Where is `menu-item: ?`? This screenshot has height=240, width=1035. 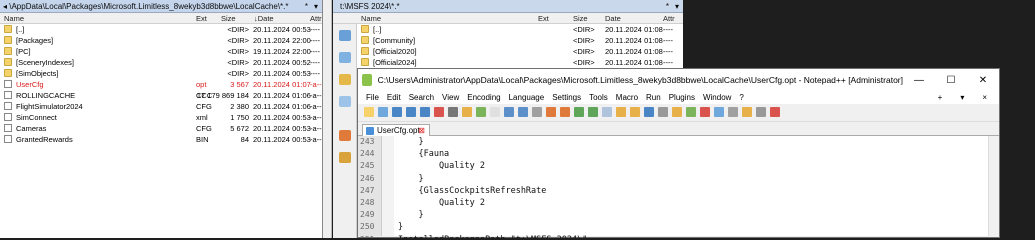 menu-item: ? is located at coordinates (741, 97).